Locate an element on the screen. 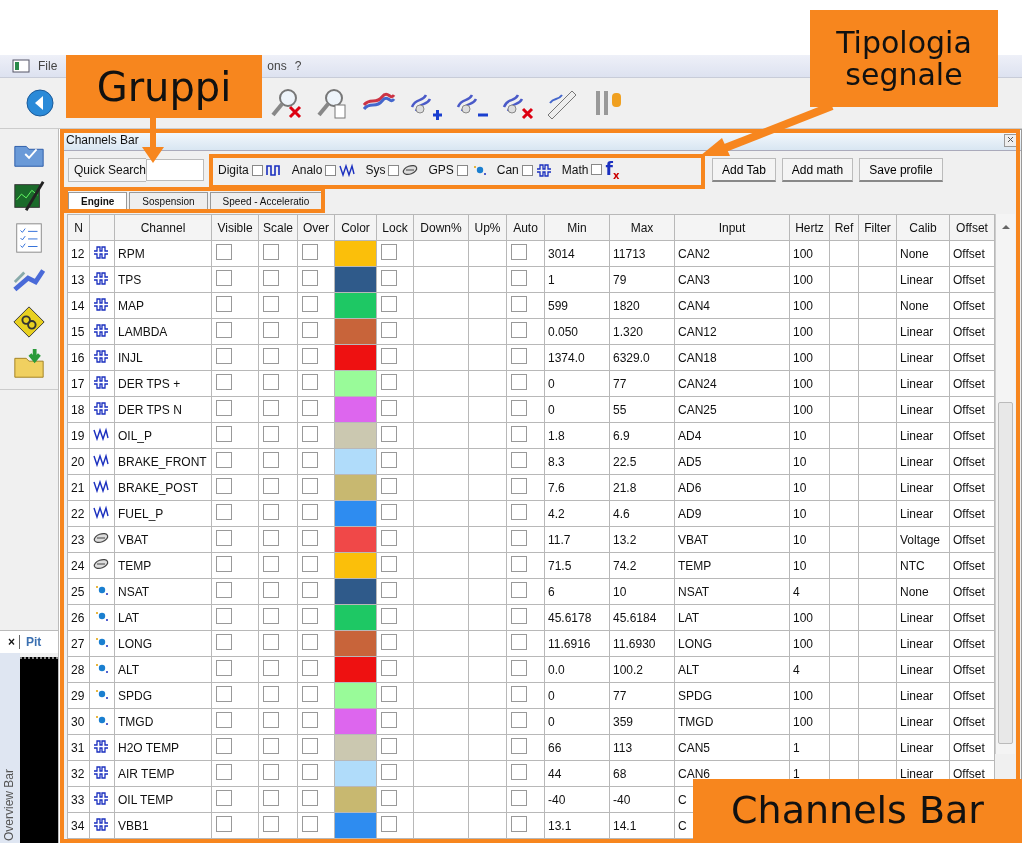 The width and height of the screenshot is (1022, 843). scroll-thumb is located at coordinates (1005, 573).